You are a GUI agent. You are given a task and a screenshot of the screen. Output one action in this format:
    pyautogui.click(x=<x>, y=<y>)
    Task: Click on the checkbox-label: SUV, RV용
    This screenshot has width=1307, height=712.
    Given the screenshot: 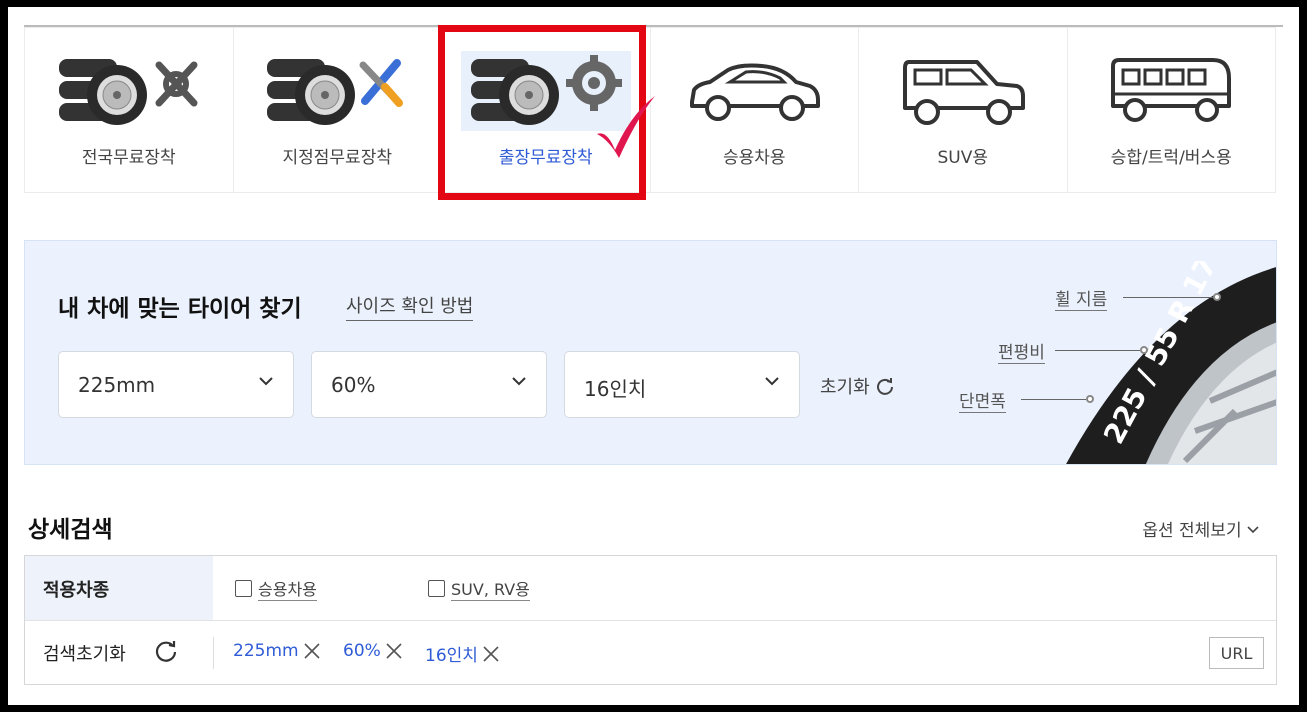 What is the action you would take?
    pyautogui.click(x=490, y=588)
    